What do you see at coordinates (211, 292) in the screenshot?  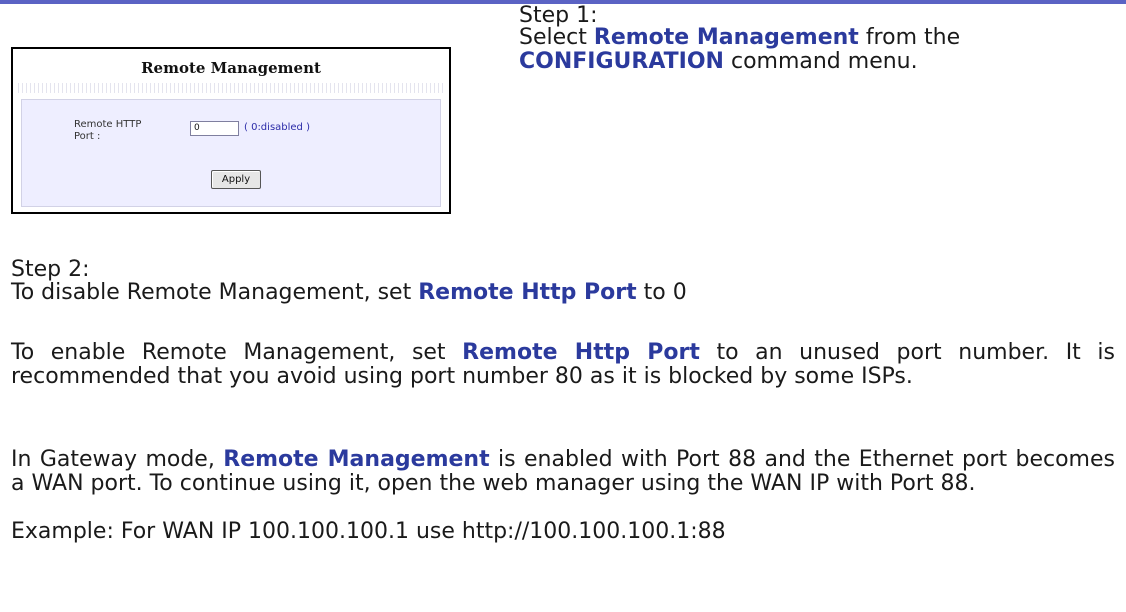 I see `disable-pre: To disable Remote Management, set` at bounding box center [211, 292].